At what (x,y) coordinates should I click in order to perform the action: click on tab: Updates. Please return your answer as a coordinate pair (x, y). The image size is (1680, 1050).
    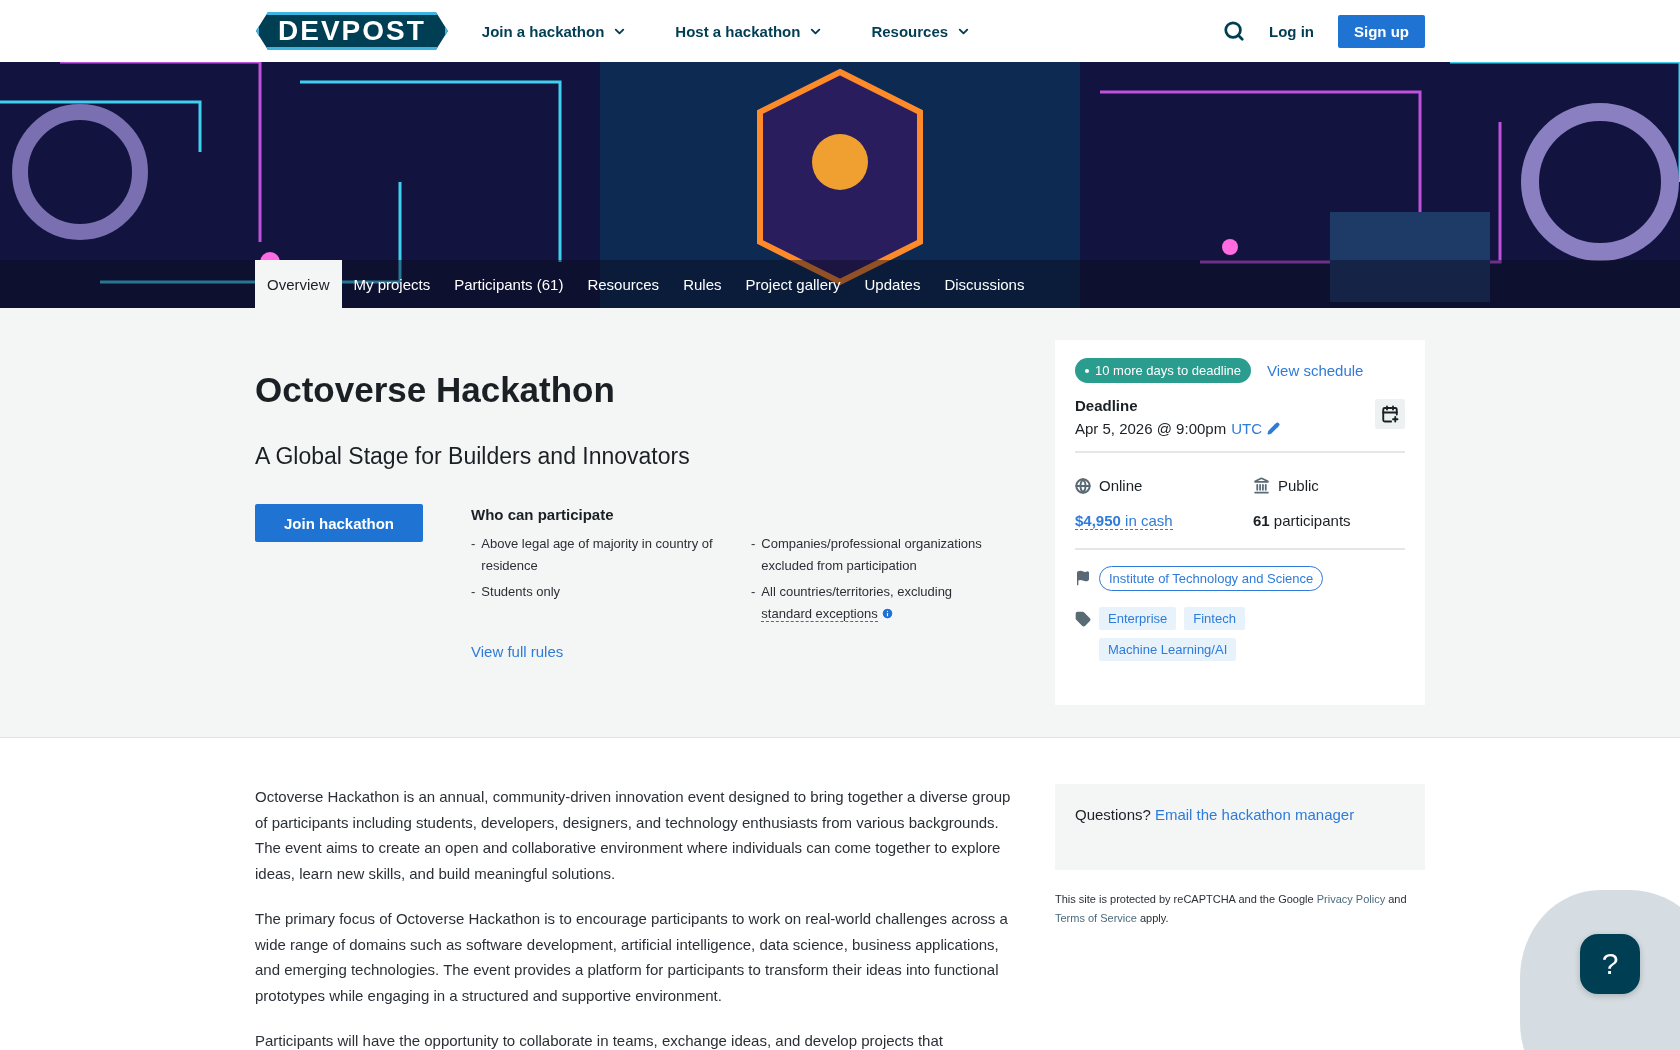
    Looking at the image, I should click on (892, 284).